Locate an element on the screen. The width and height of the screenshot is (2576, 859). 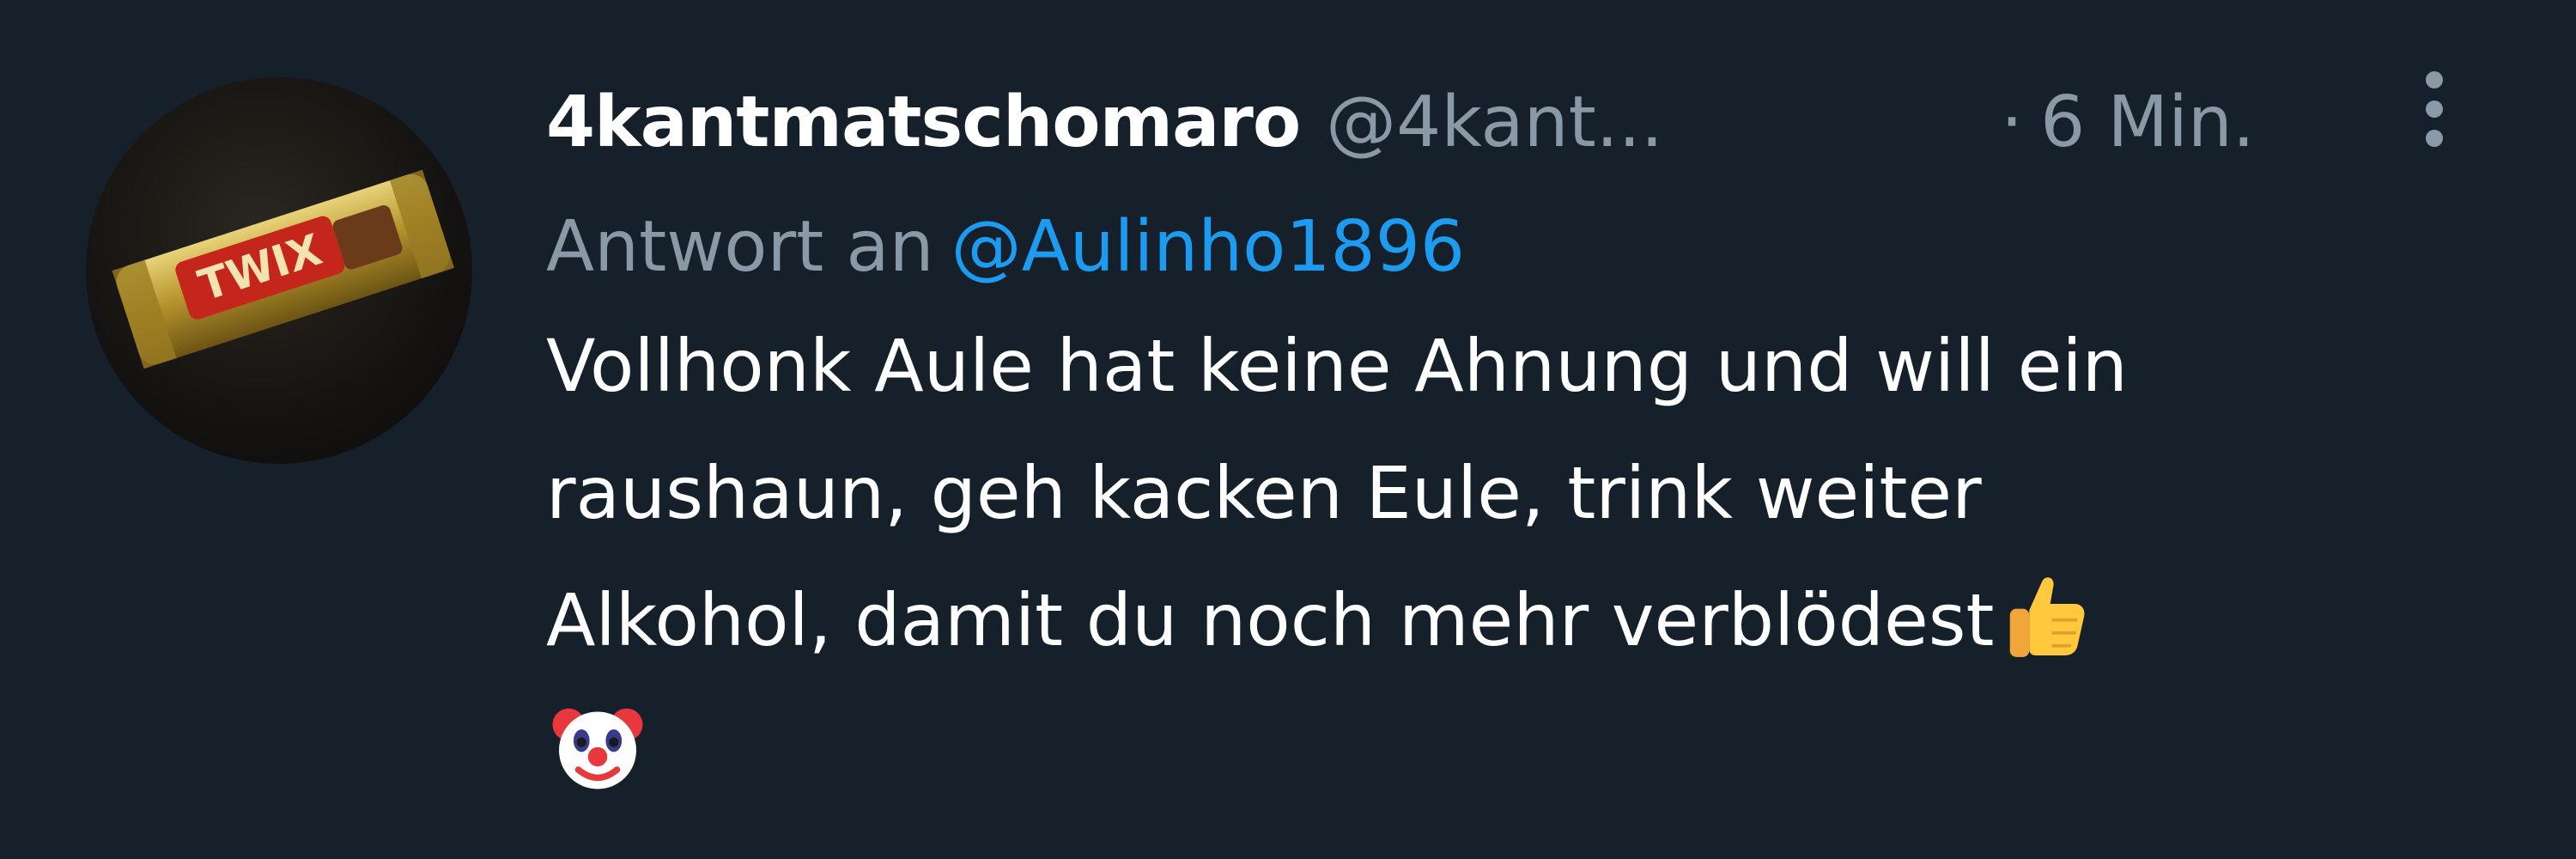
tweet-text-segment: Alkohol, damit du noch mehr verblödest is located at coordinates (1270, 620).